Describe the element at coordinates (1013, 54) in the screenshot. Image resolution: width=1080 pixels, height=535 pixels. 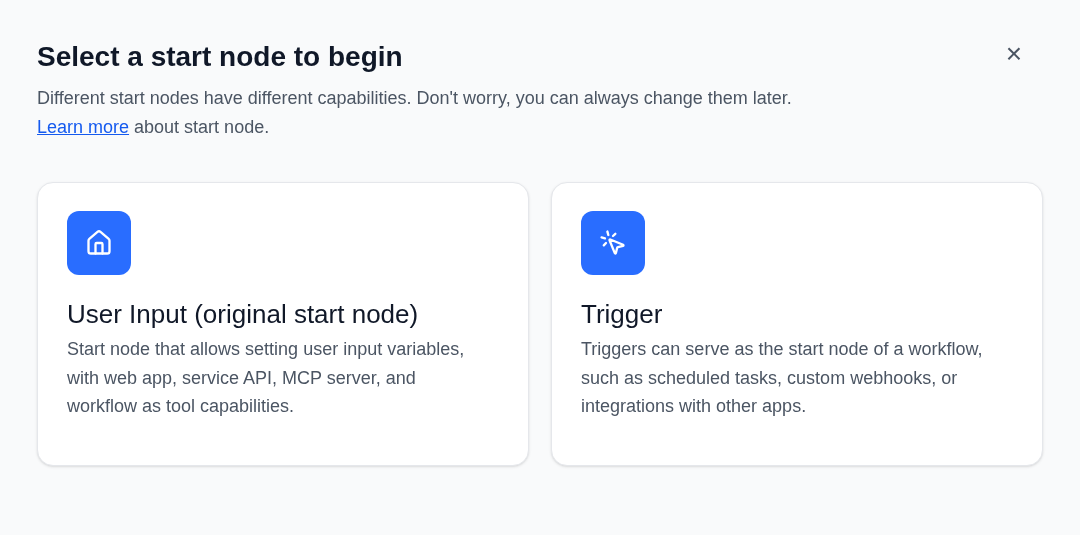
I see `close-button: ×` at that location.